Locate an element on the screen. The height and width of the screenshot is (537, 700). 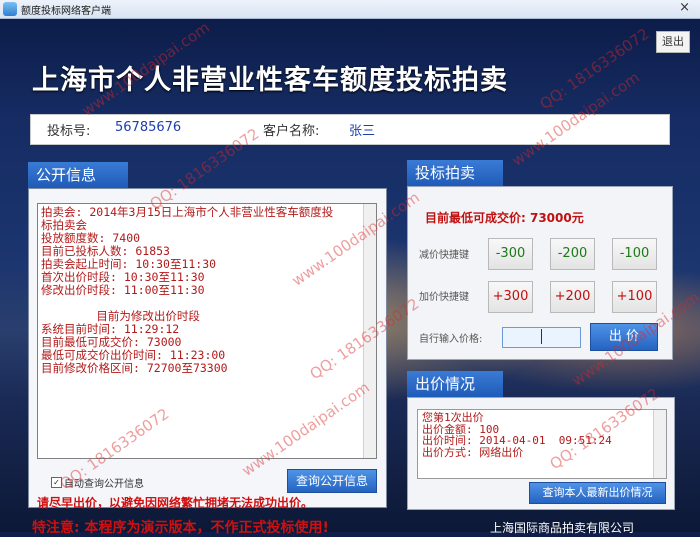
window-title: 额度投标网络客户端 is located at coordinates (66, 11).